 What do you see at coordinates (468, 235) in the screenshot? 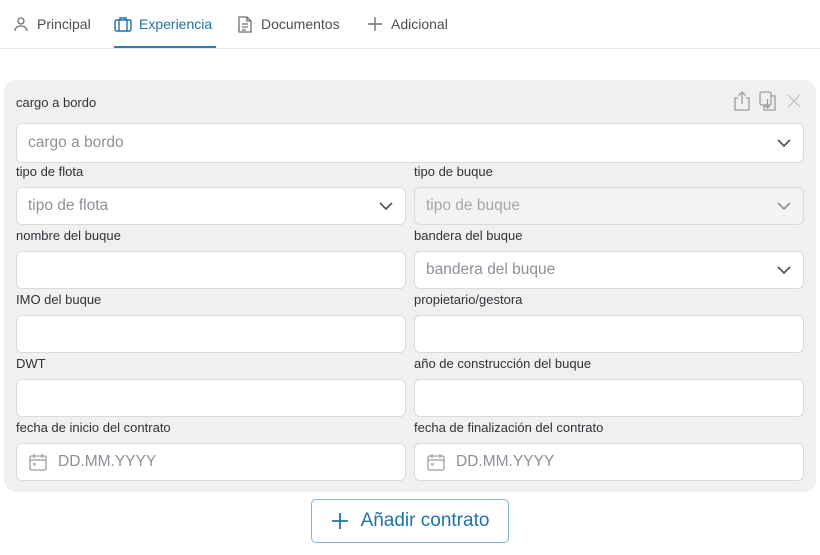
I see `bandera-buque-label: bandera del buque` at bounding box center [468, 235].